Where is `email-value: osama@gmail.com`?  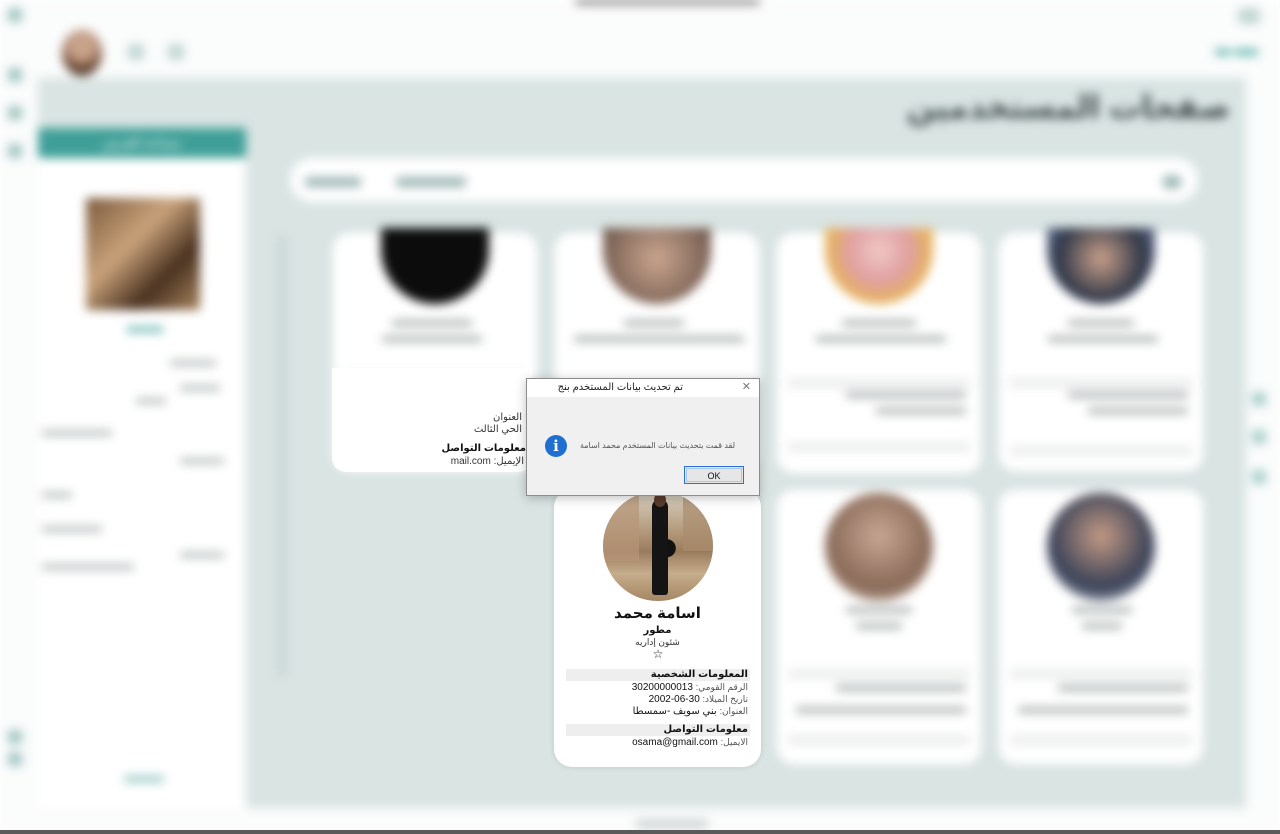 email-value: osama@gmail.com is located at coordinates (675, 742).